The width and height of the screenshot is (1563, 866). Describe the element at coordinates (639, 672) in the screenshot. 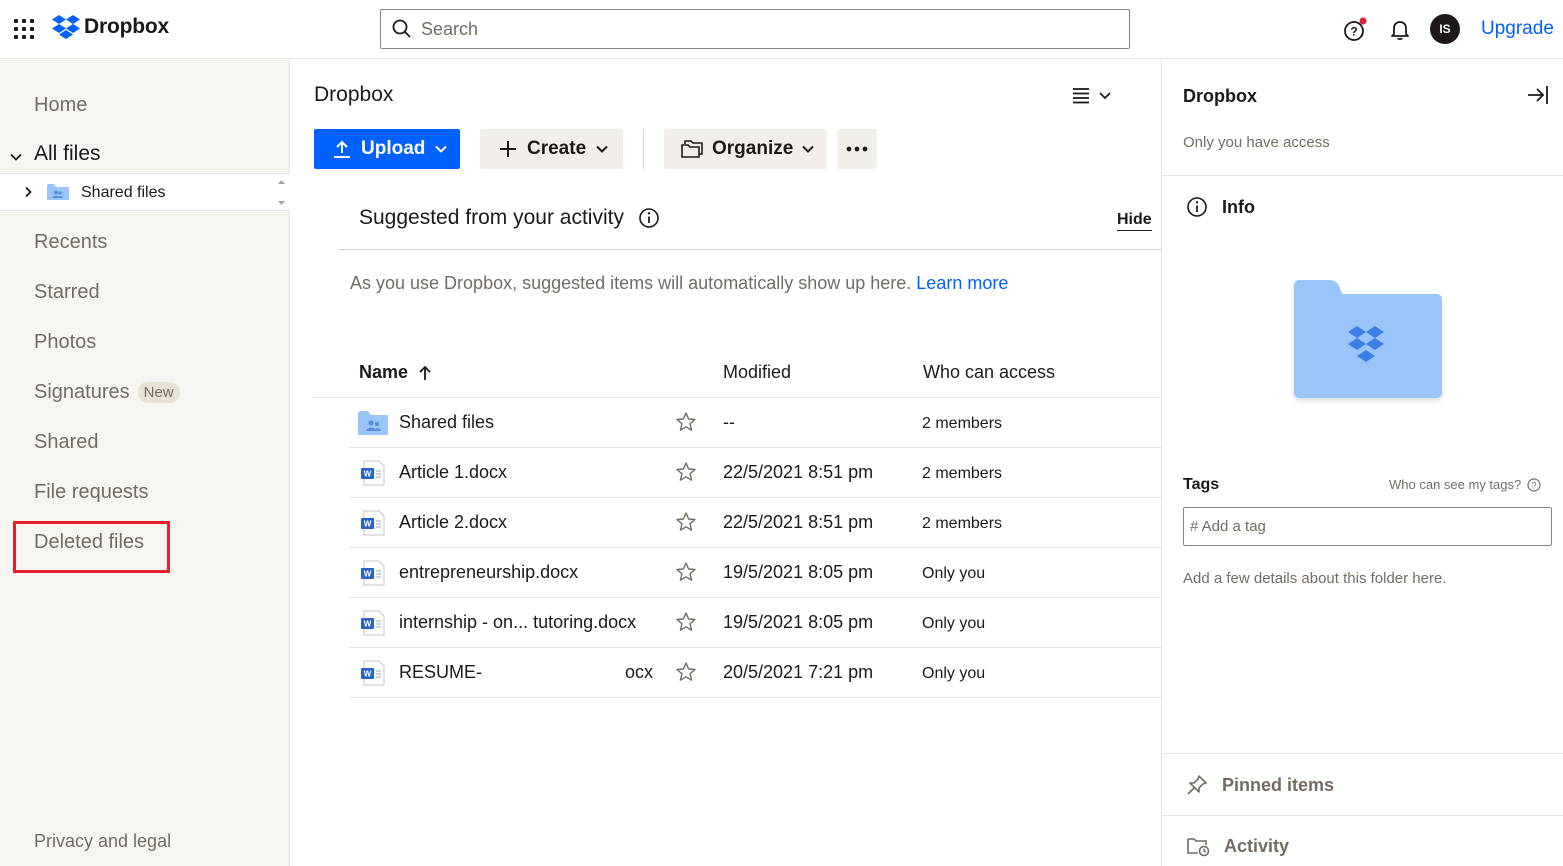

I see `file-name-suffix: ocx` at that location.